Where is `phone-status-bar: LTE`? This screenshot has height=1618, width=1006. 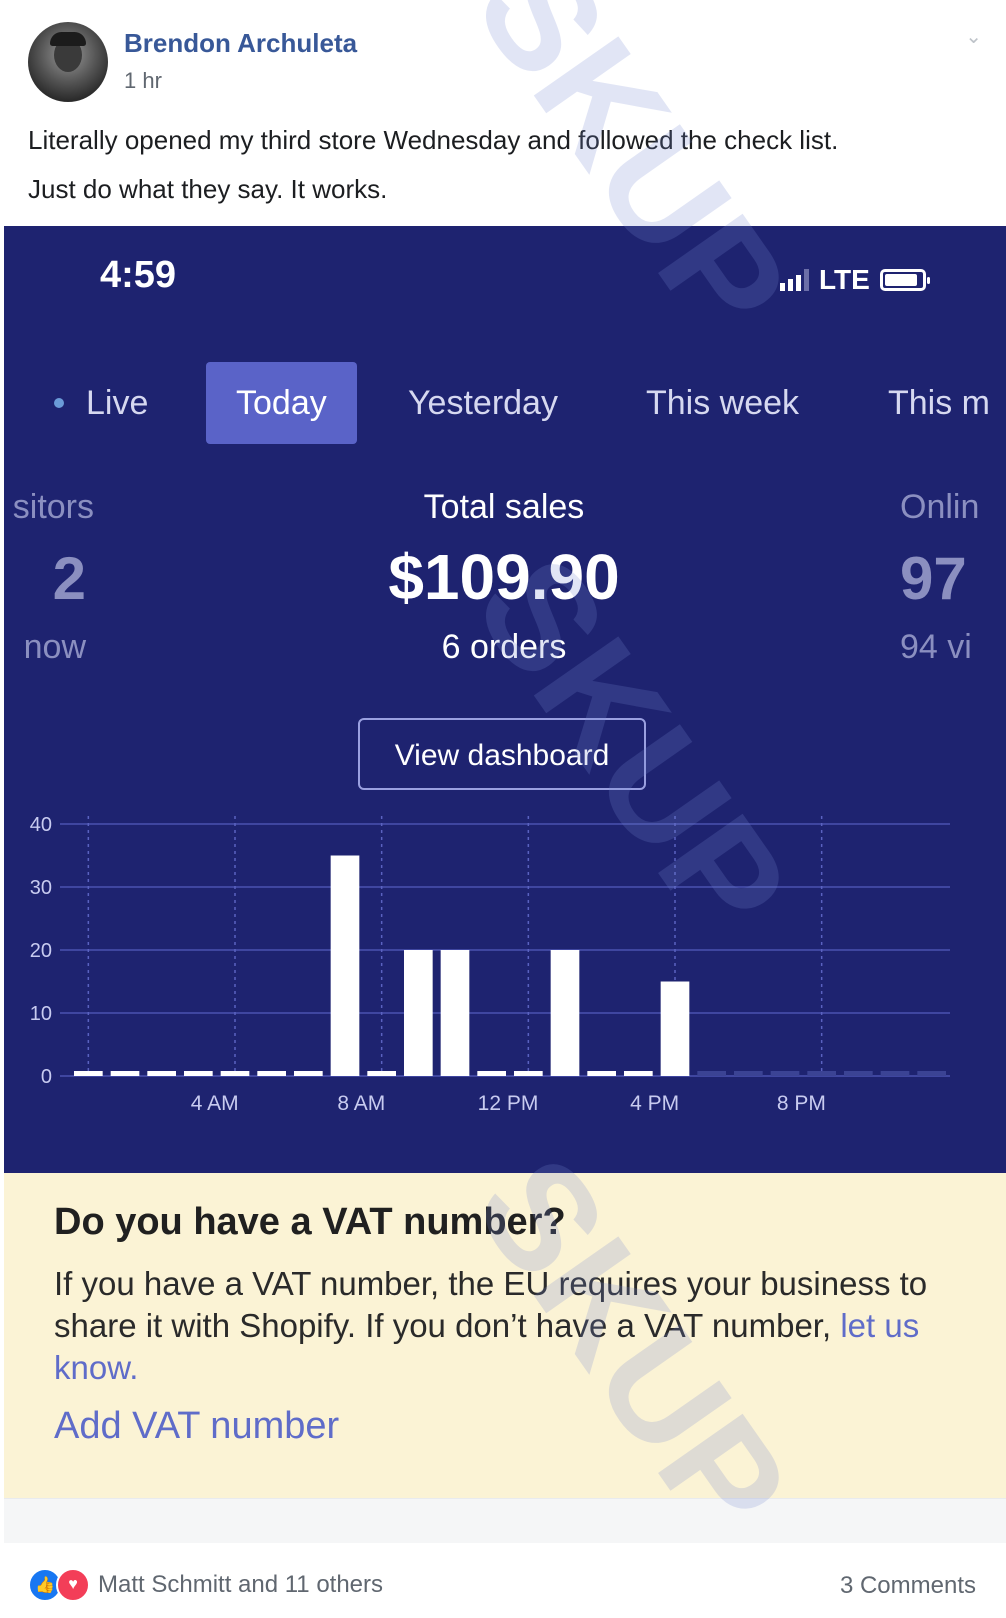
phone-status-bar: LTE is located at coordinates (855, 280).